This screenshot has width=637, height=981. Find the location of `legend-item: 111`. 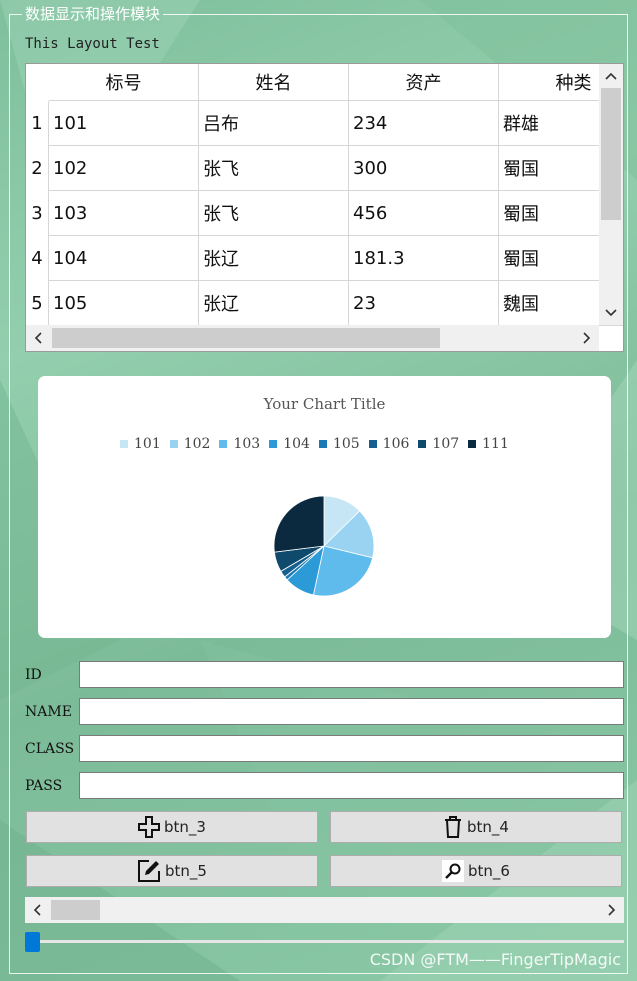

legend-item: 111 is located at coordinates (488, 444).